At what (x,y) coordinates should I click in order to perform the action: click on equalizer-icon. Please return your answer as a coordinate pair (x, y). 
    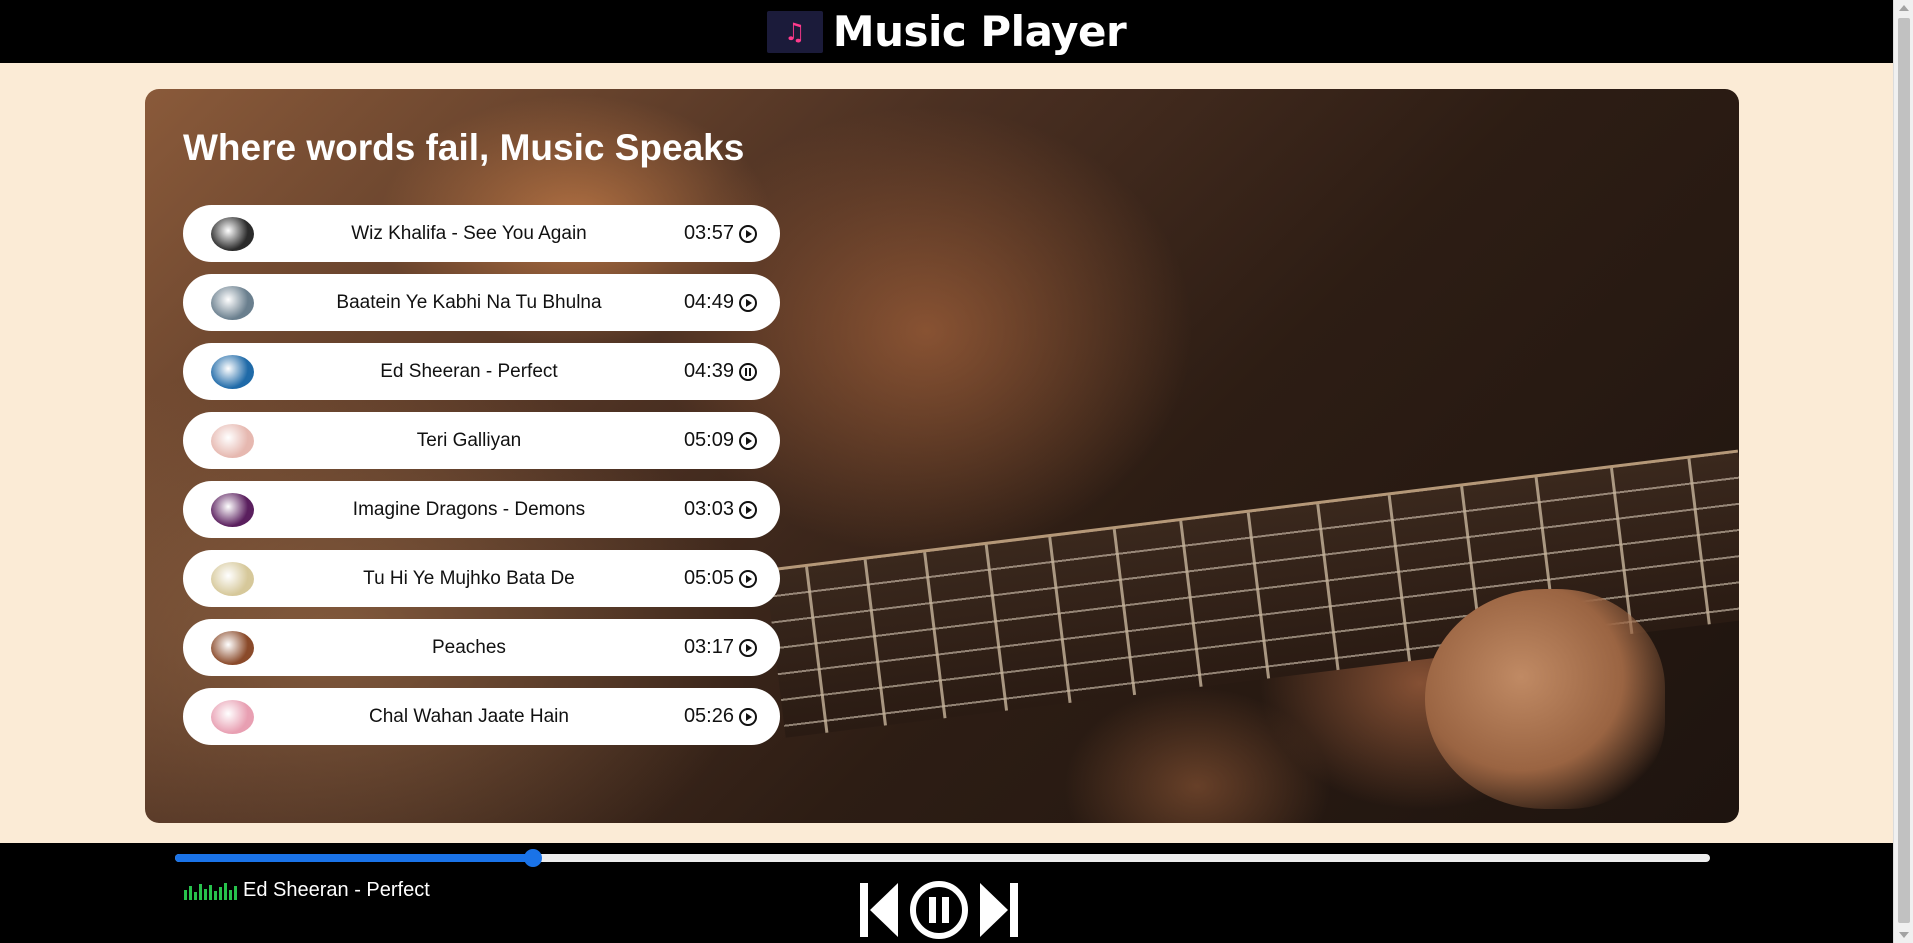
    Looking at the image, I should click on (210, 891).